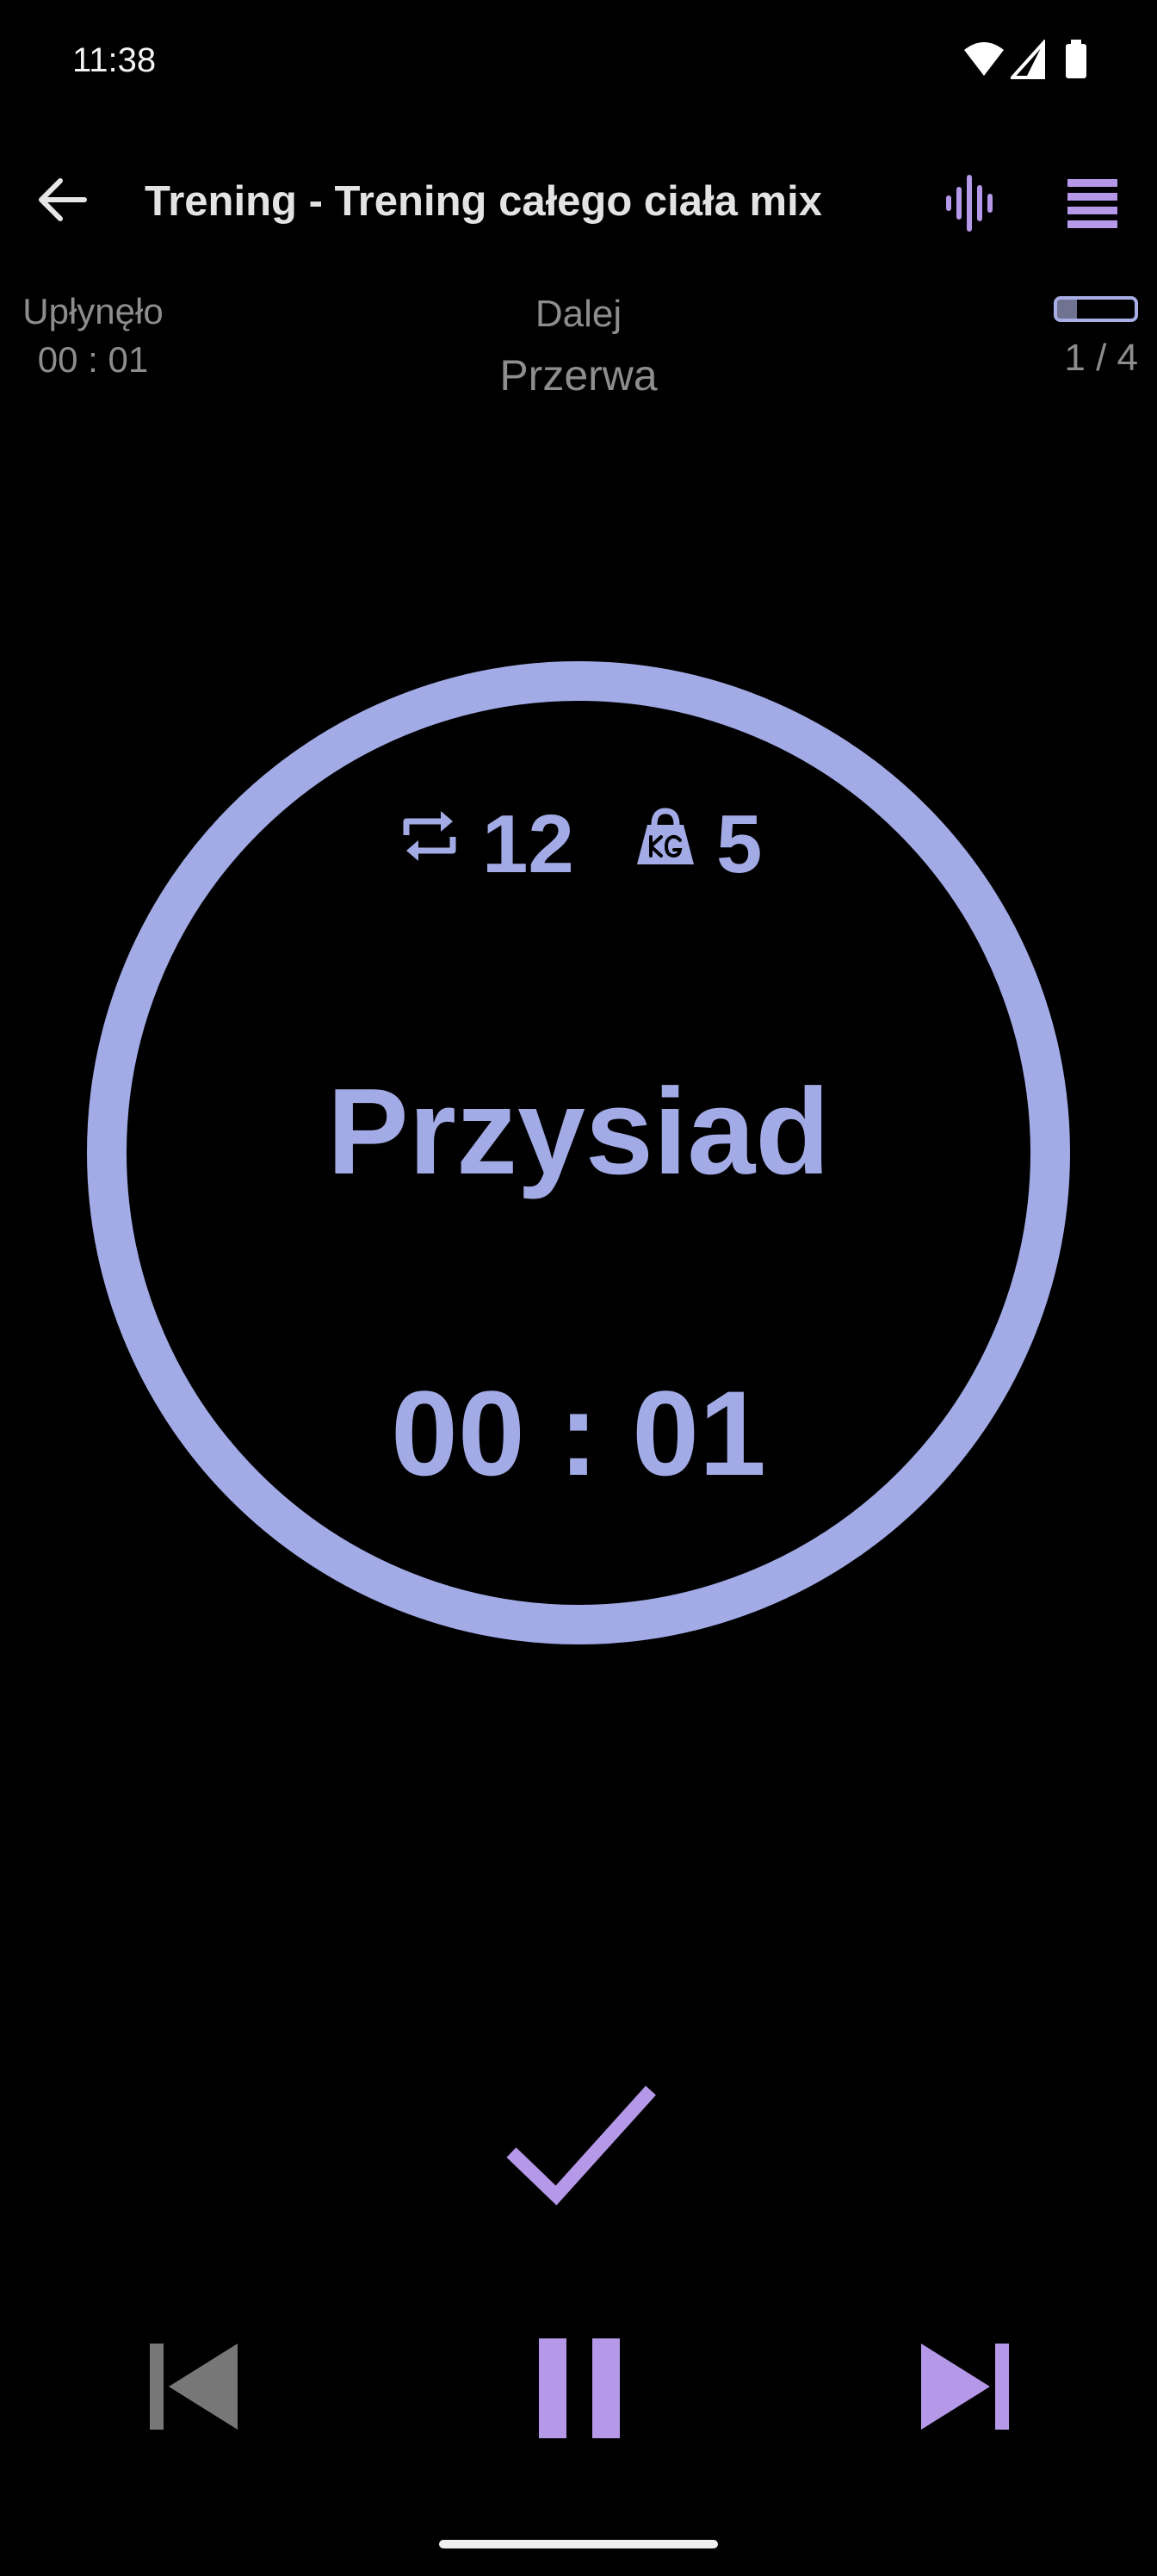 The image size is (1157, 2576). What do you see at coordinates (430, 836) in the screenshot?
I see `repeat-icon` at bounding box center [430, 836].